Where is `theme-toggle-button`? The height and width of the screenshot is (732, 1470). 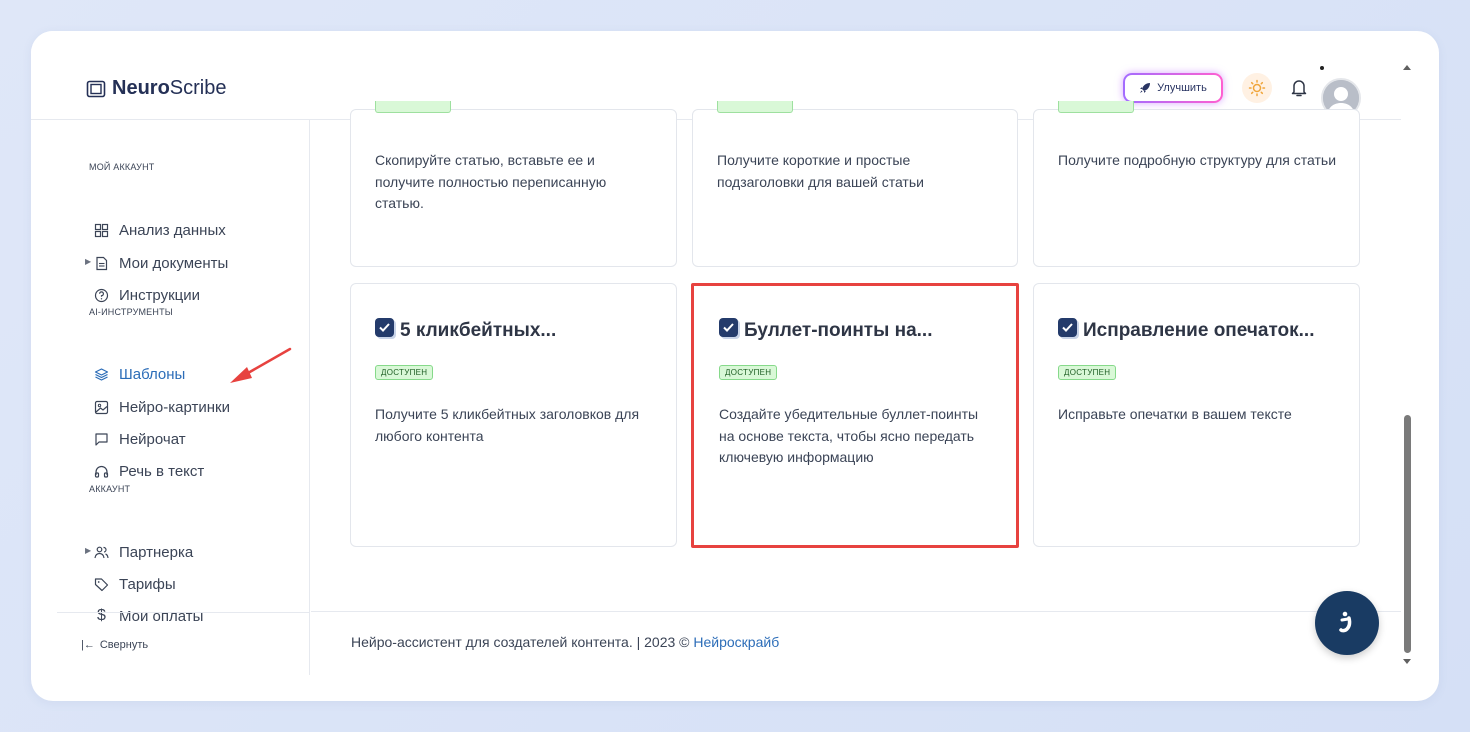 theme-toggle-button is located at coordinates (1257, 88).